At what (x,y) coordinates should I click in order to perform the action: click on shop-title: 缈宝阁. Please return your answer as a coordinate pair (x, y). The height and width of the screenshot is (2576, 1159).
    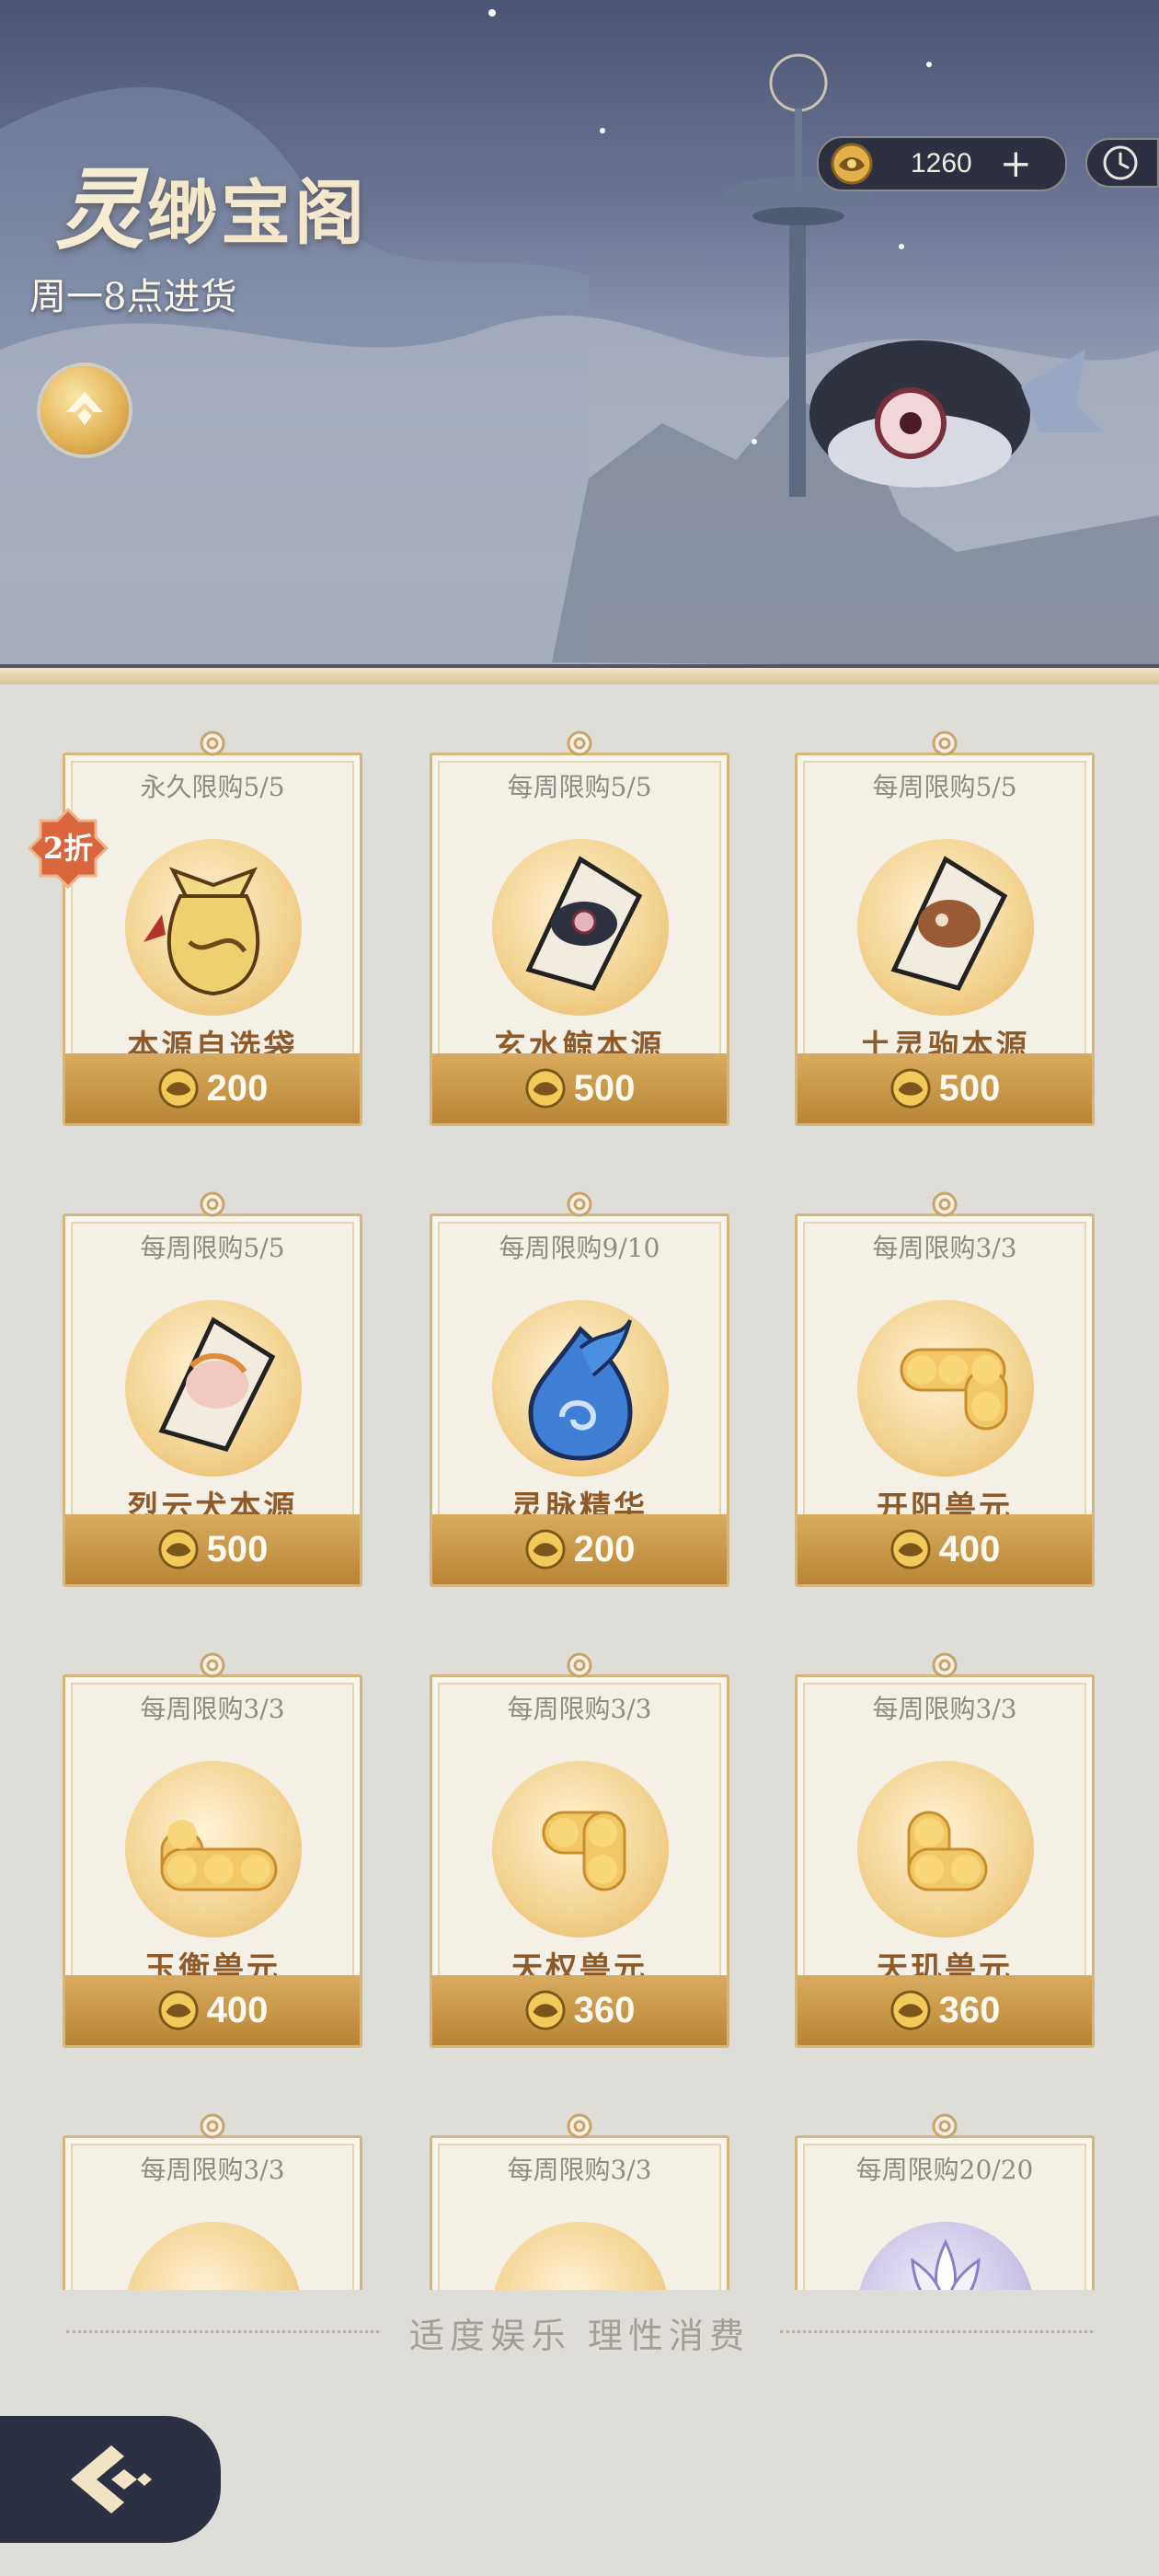
    Looking at the image, I should click on (257, 213).